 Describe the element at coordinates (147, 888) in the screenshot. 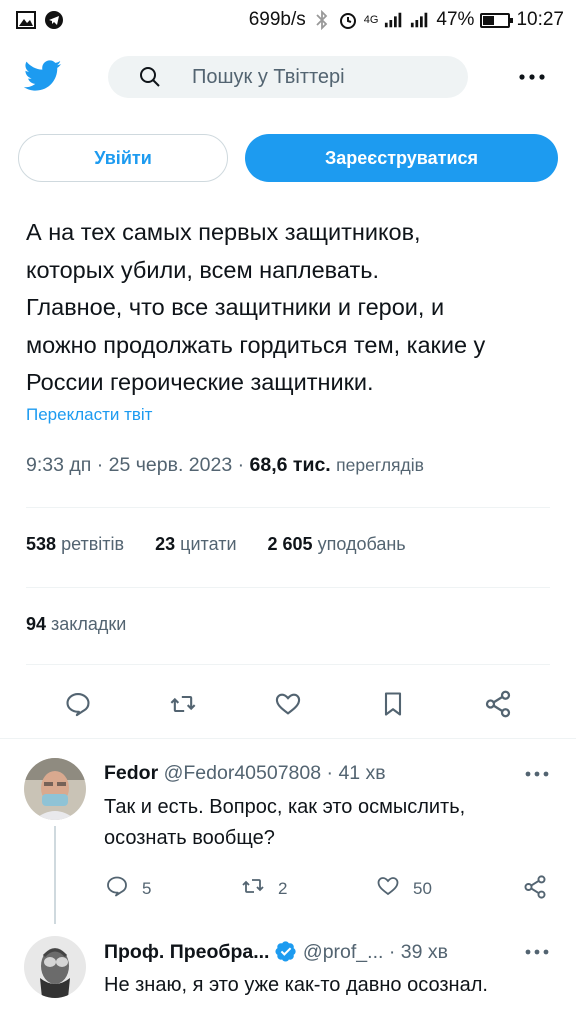

I see `reply-count: 5` at that location.